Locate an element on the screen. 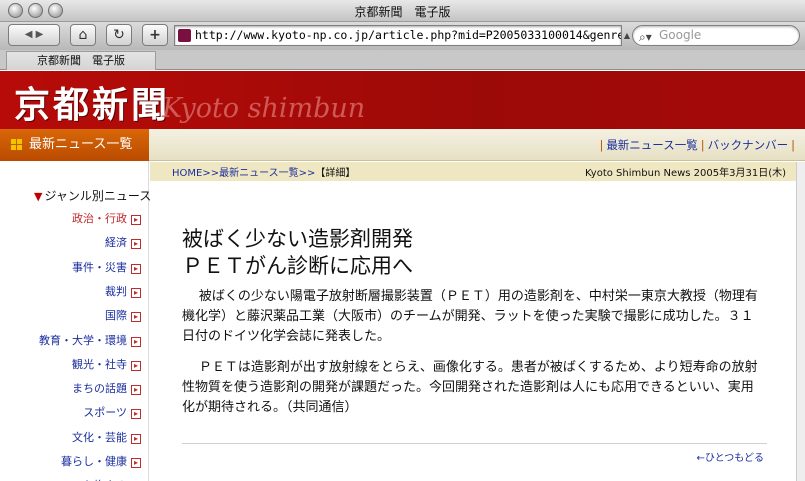 Image resolution: width=805 pixels, height=481 pixels. site-logo: 京都新聞 is located at coordinates (92, 102).